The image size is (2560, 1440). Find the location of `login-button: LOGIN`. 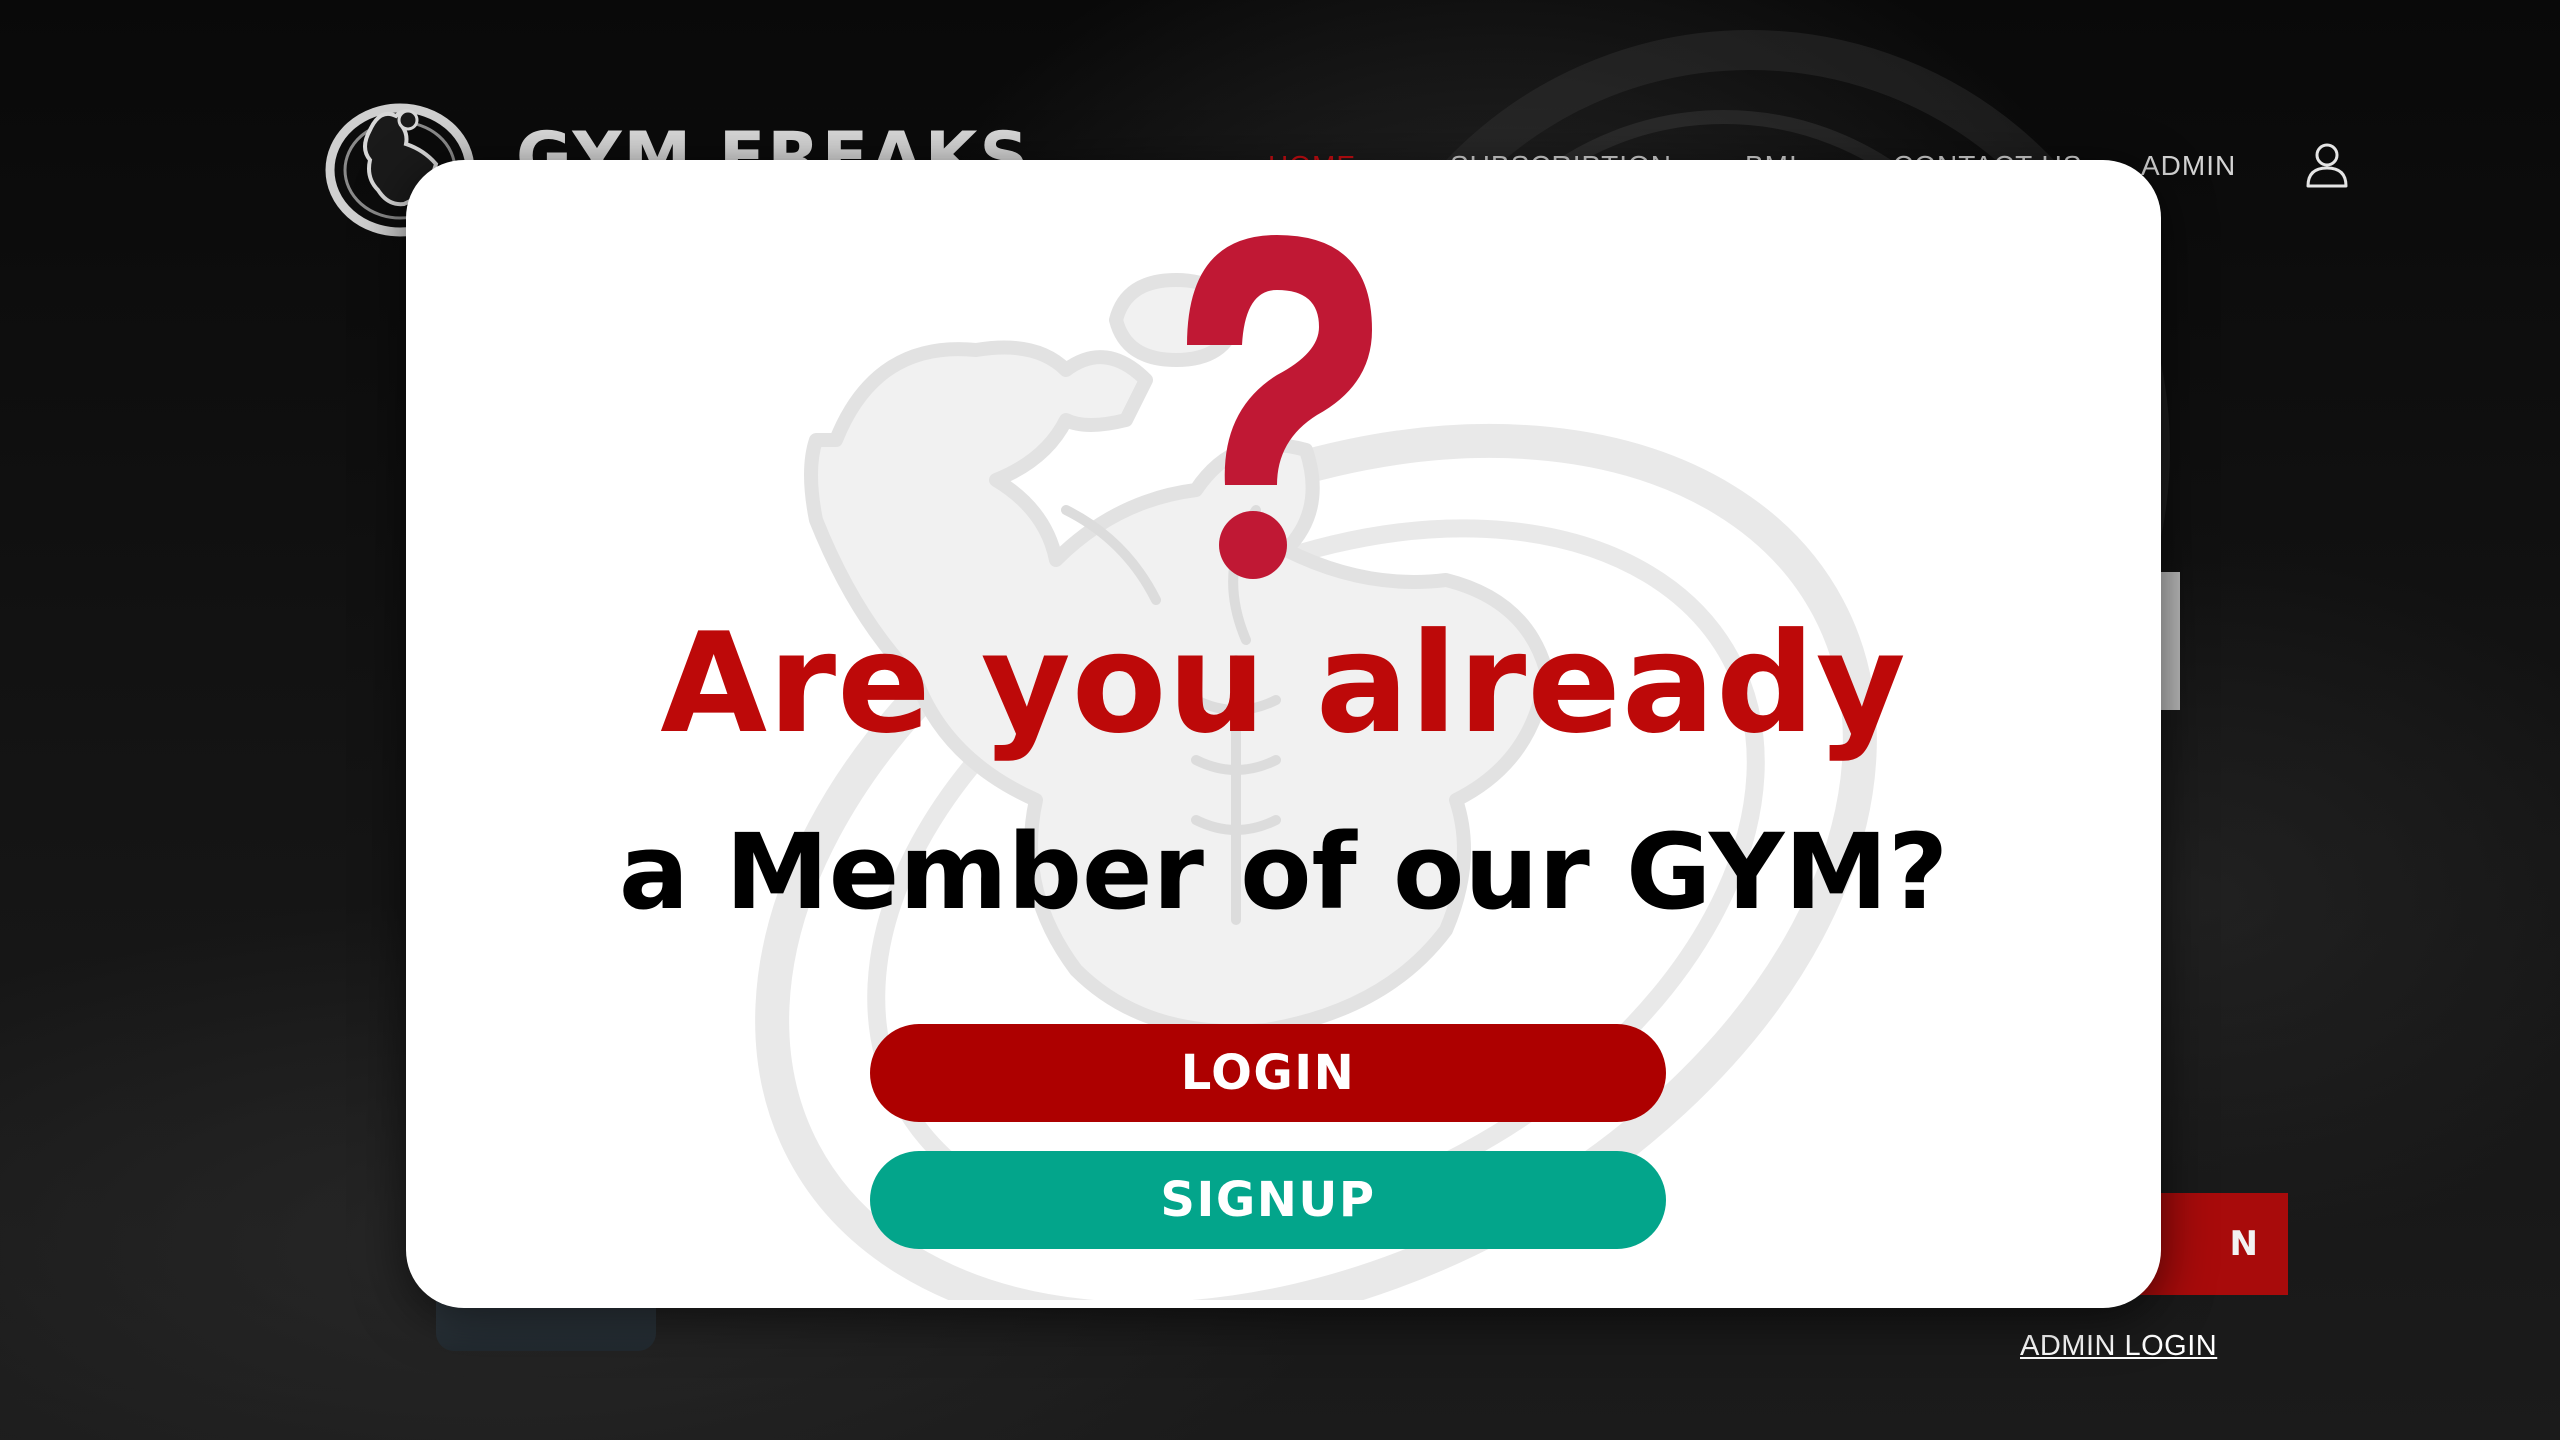

login-button: LOGIN is located at coordinates (1268, 1073).